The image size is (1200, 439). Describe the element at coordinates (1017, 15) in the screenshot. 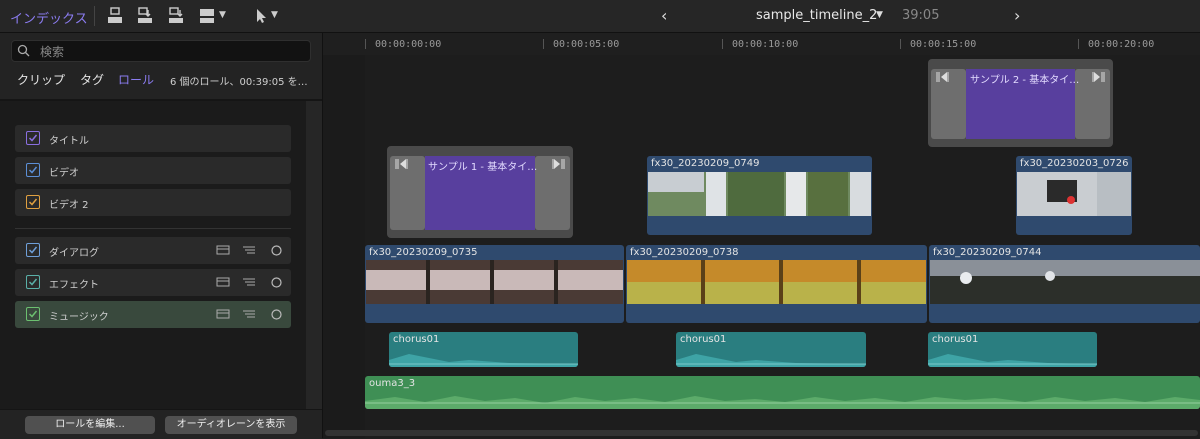

I see `chevron-right-icon: ›` at that location.